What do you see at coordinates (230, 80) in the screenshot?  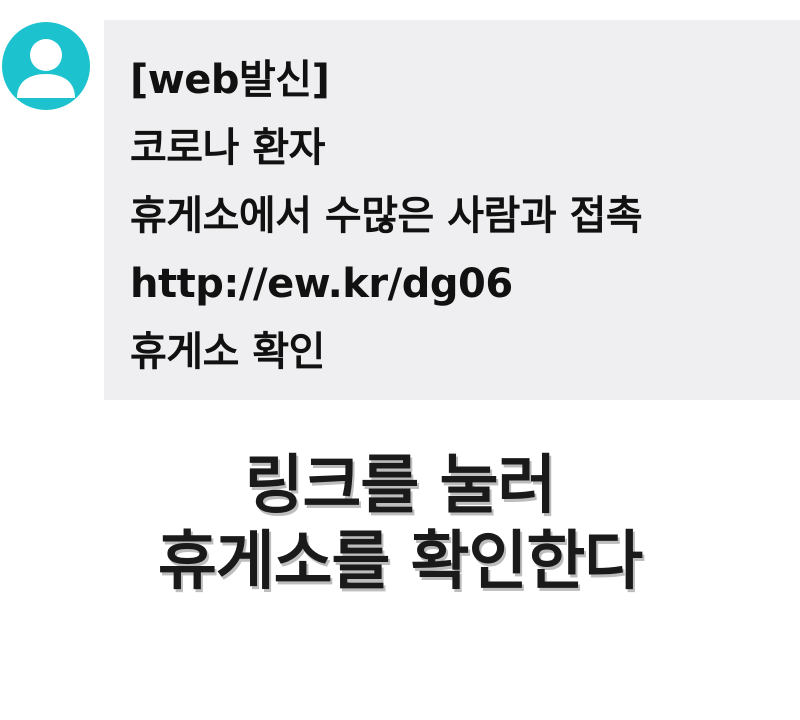 I see `message-sender-tag: [web발신]` at bounding box center [230, 80].